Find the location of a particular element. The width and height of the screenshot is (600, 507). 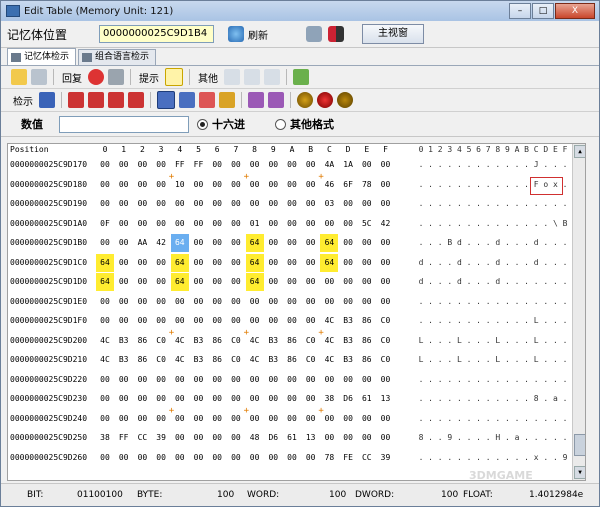

tab-memory-view: 记忆体检示 is located at coordinates (42, 56).